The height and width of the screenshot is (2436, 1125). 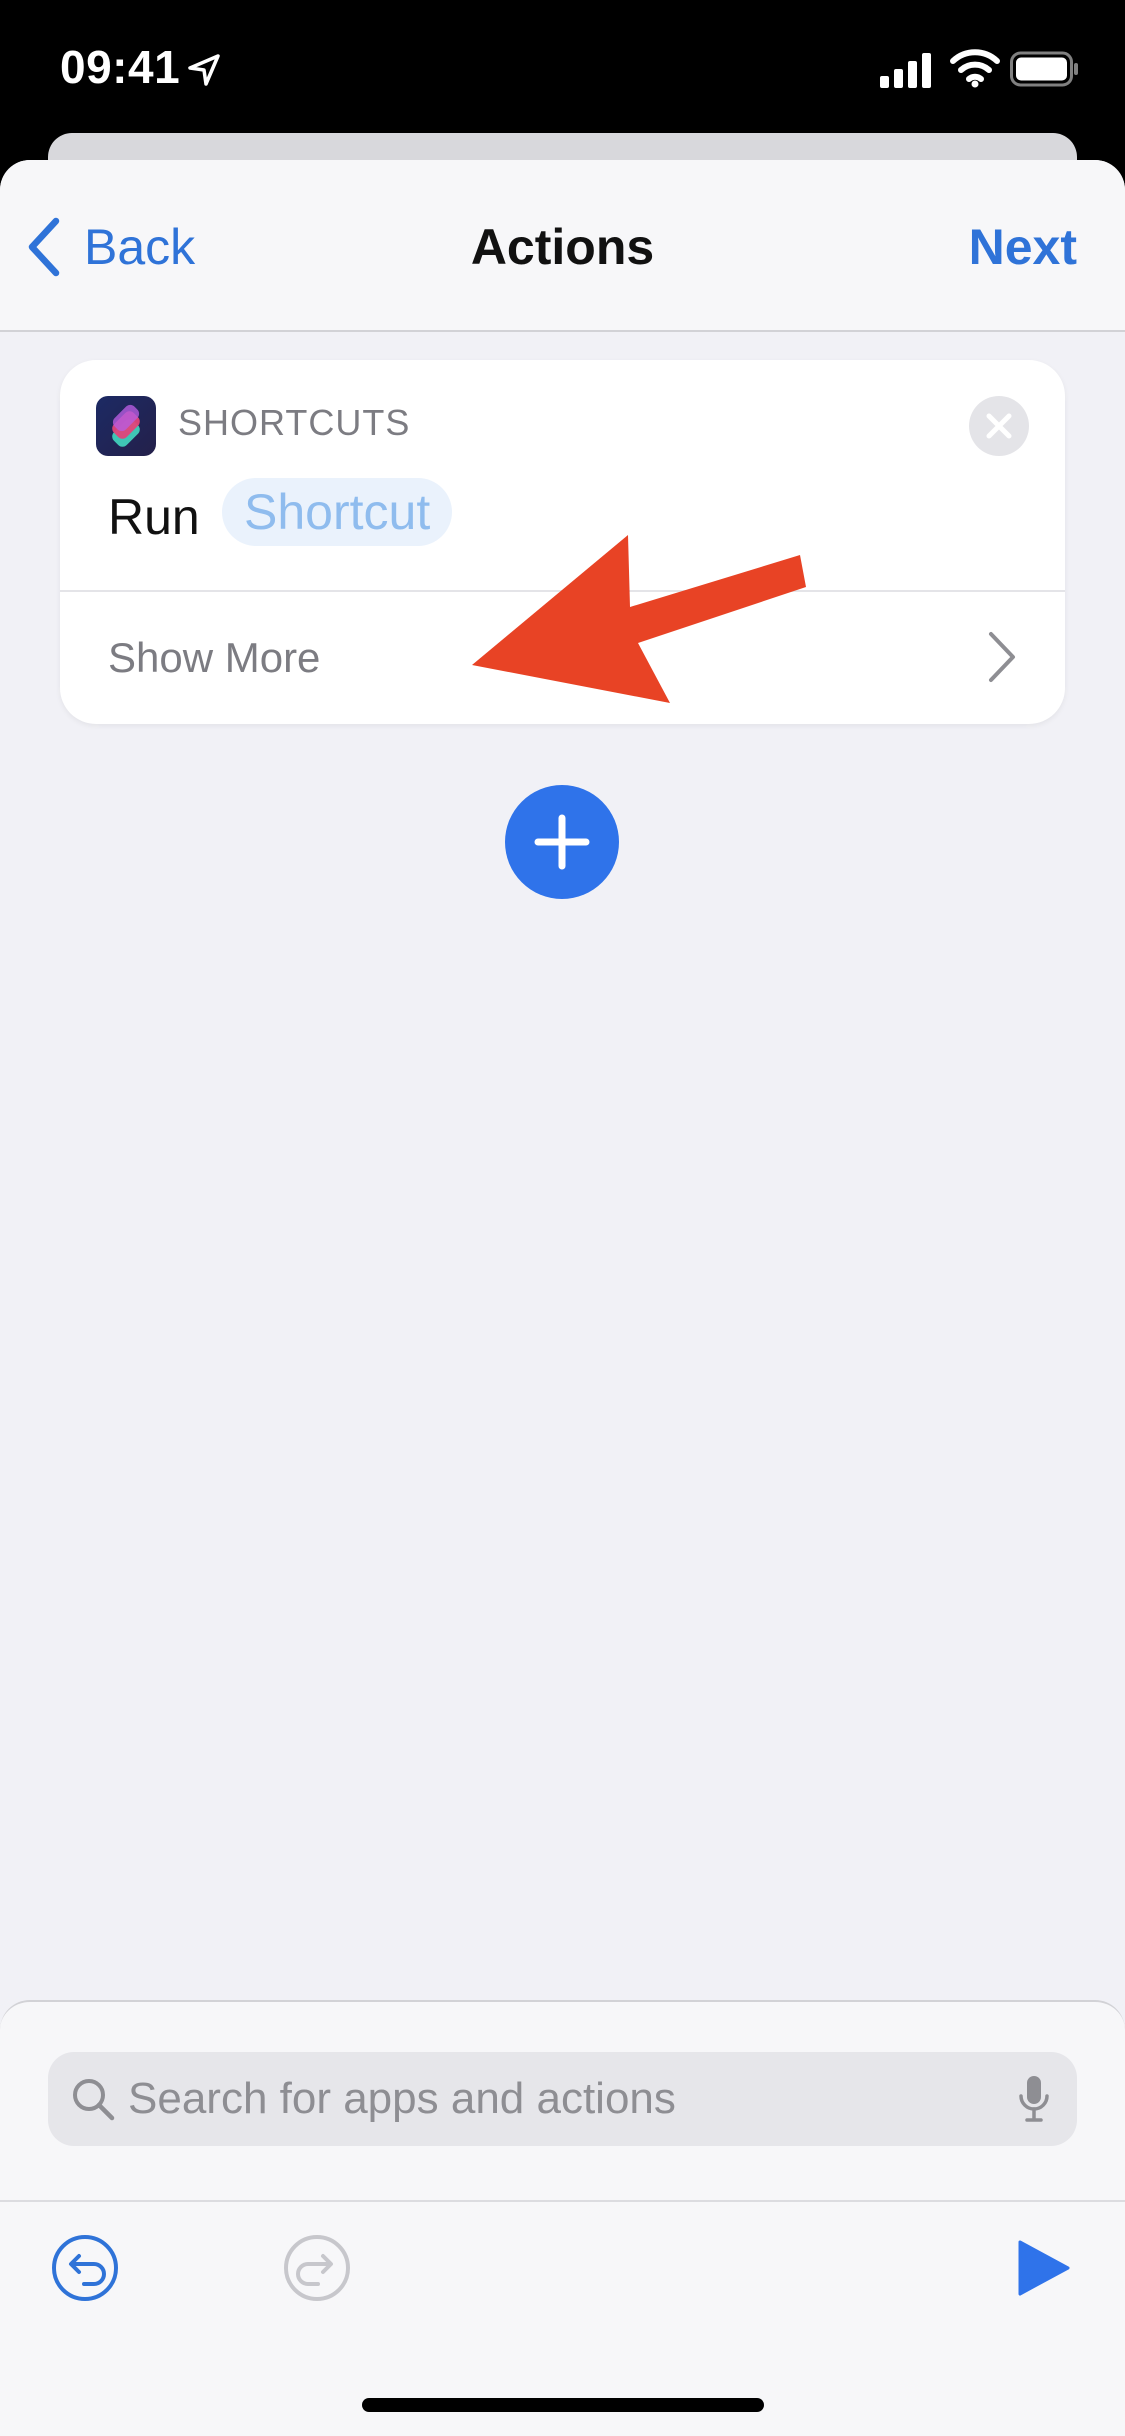 I want to click on add-action-button, so click(x=562, y=842).